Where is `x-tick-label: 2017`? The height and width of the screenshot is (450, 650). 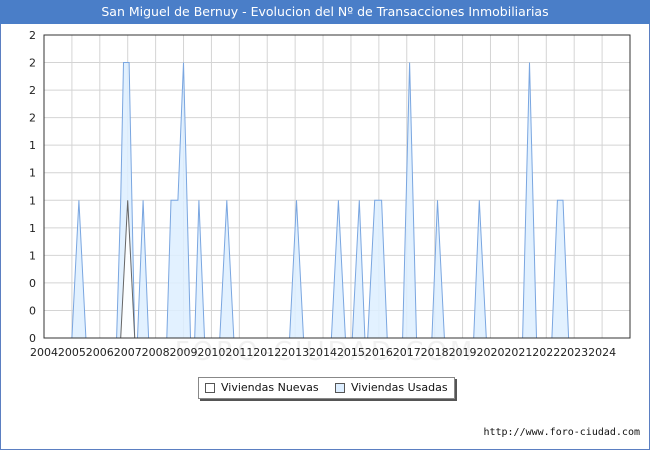 x-tick-label: 2017 is located at coordinates (407, 352).